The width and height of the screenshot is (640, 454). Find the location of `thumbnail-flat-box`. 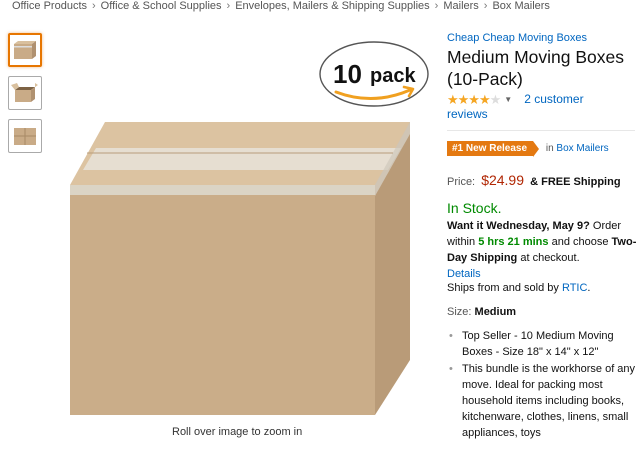

thumbnail-flat-box is located at coordinates (25, 136).